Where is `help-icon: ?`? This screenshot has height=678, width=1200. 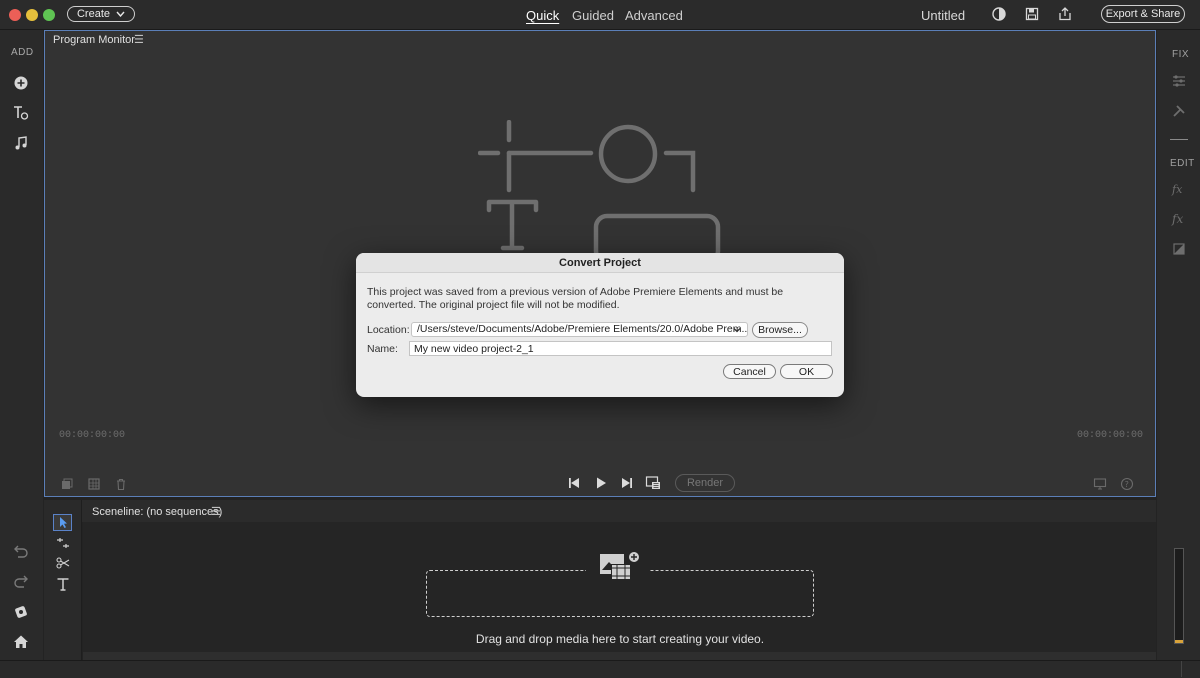
help-icon: ? is located at coordinates (1127, 484).